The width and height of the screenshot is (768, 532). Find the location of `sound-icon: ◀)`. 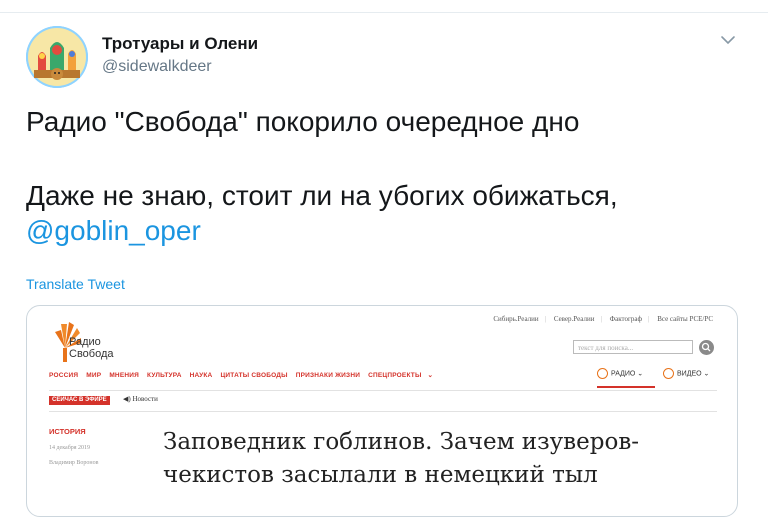

sound-icon: ◀) is located at coordinates (127, 399).